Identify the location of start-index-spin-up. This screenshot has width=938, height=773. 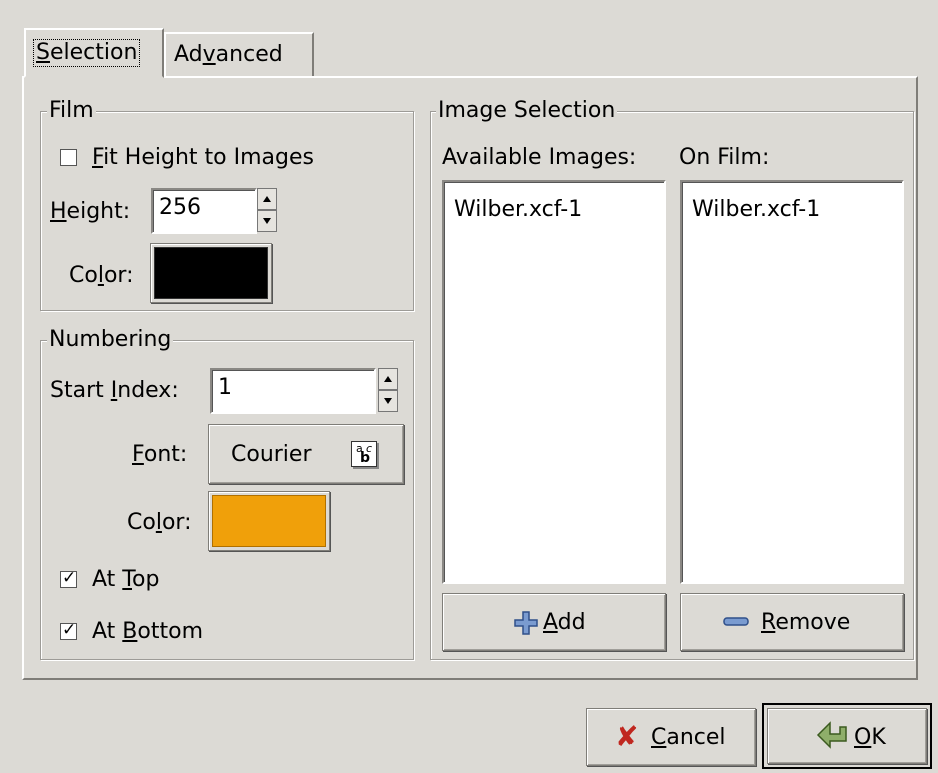
(388, 379).